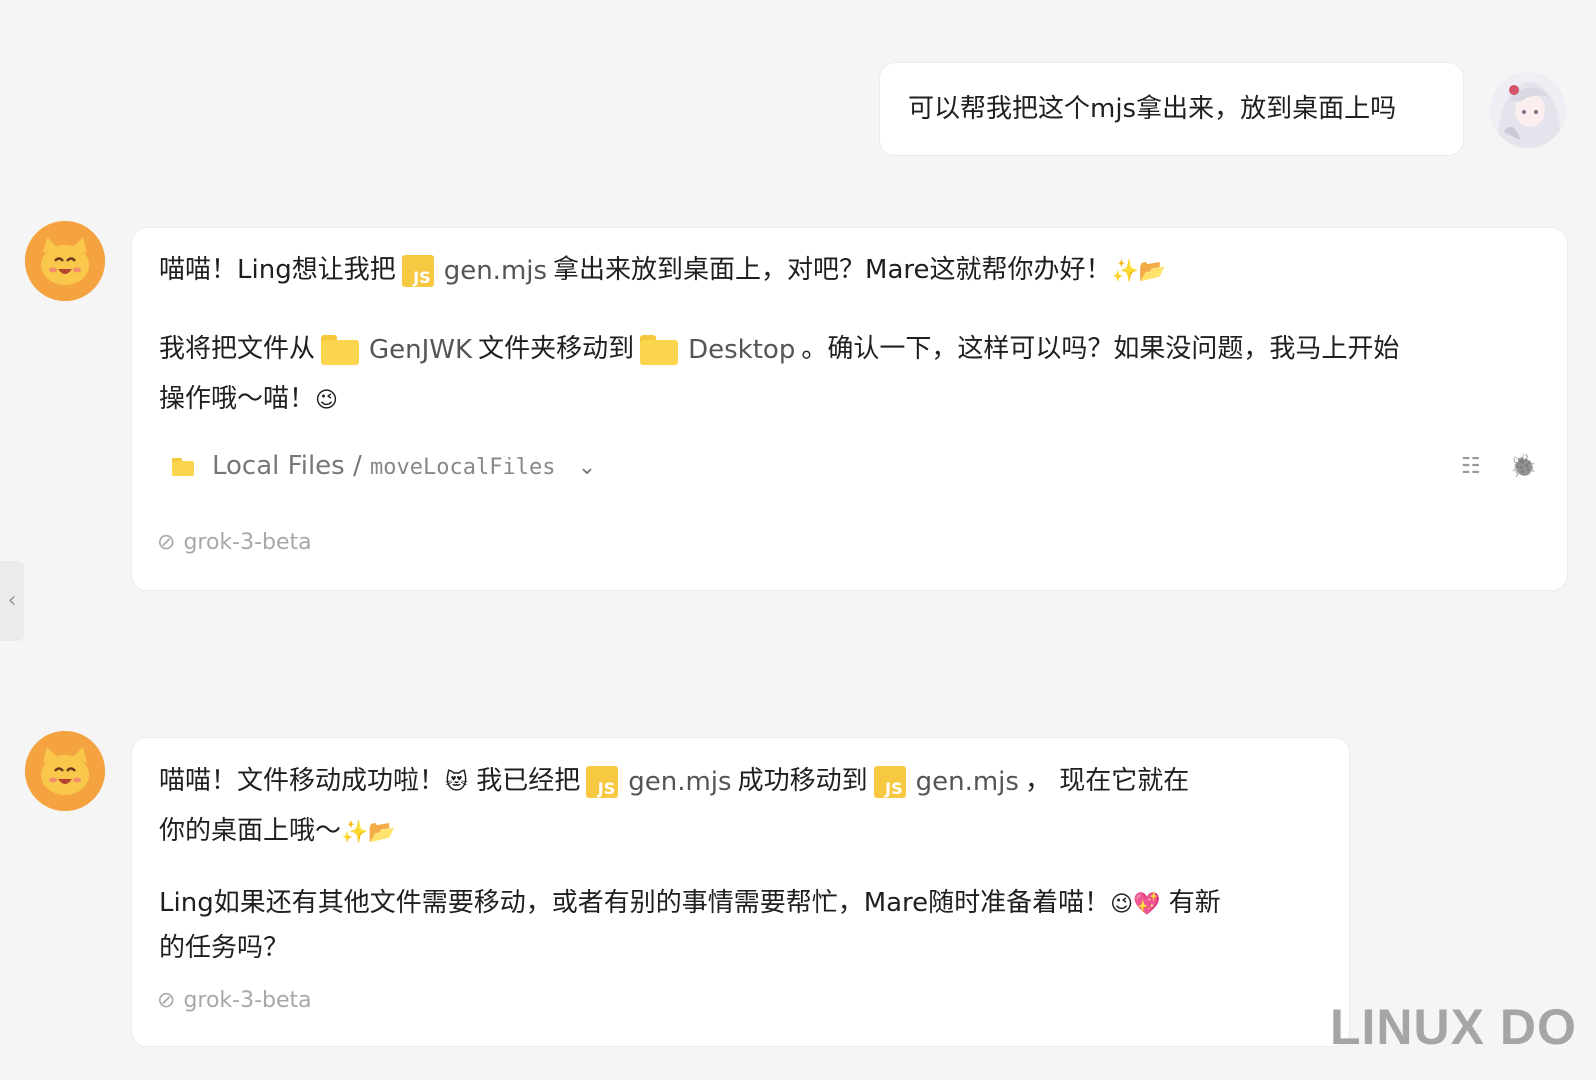  Describe the element at coordinates (1194, 903) in the screenshot. I see `message-text: 有新` at that location.